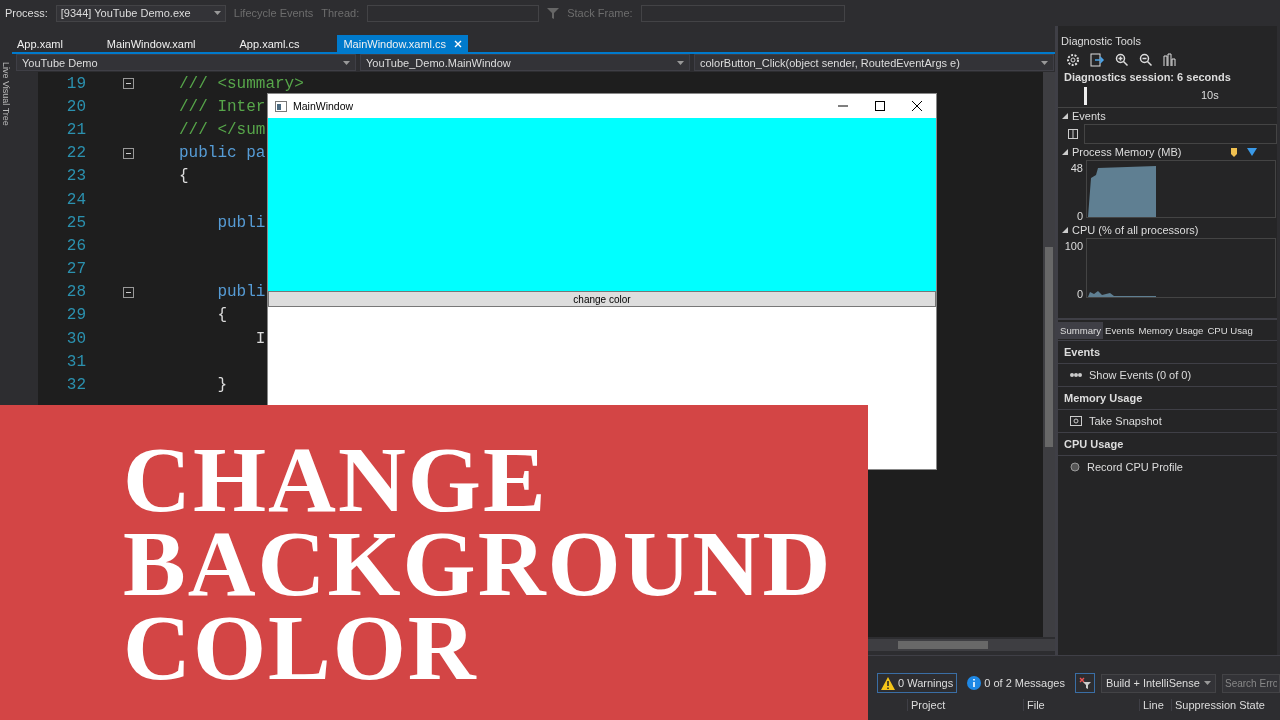 This screenshot has height=720, width=1280. Describe the element at coordinates (1147, 78) in the screenshot. I see `session-label: Diagnostics session: 6 seconds` at that location.